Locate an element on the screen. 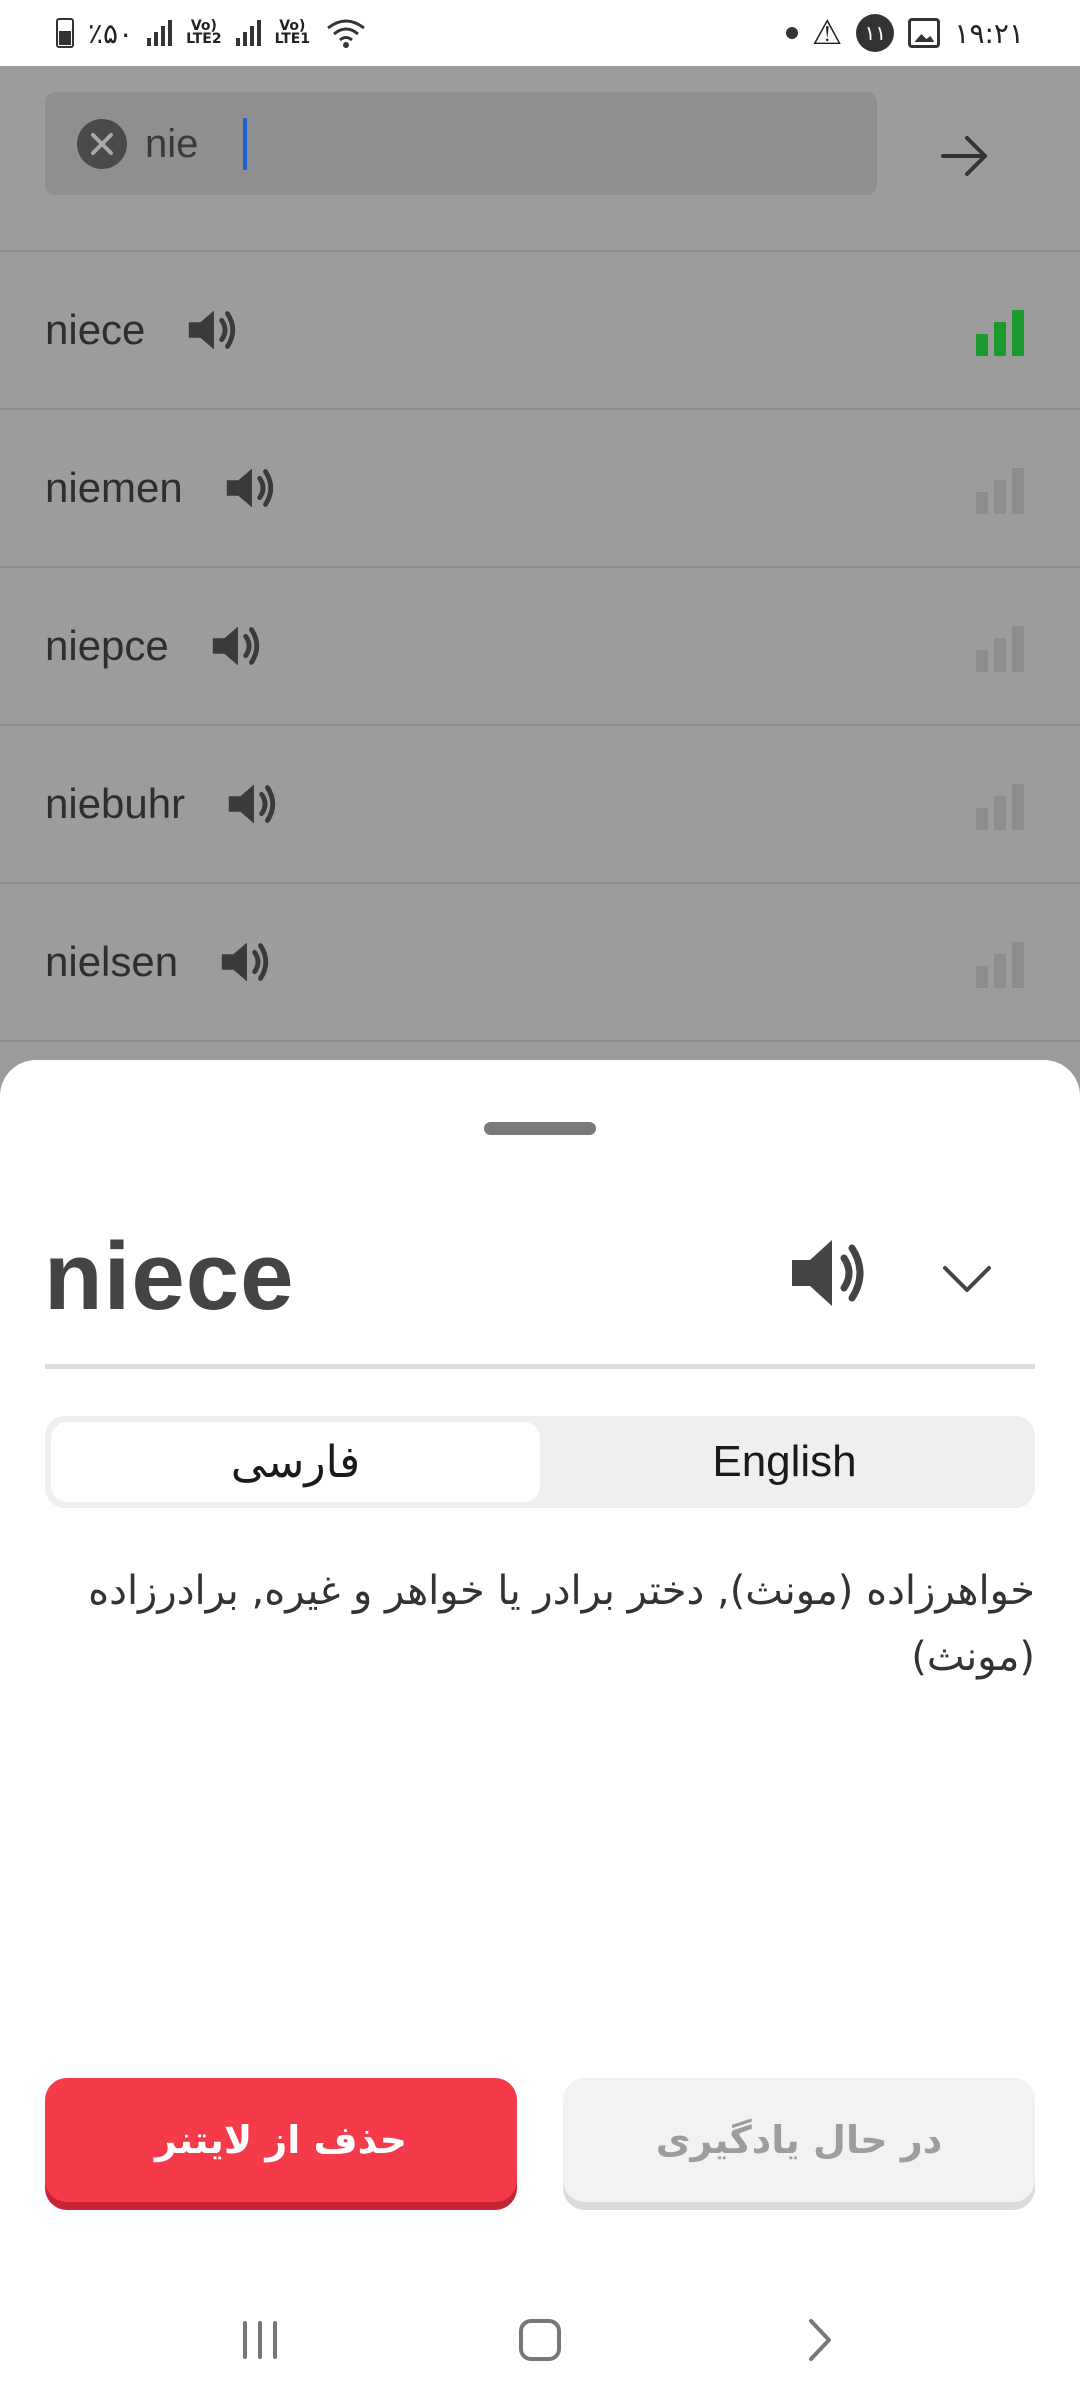 This screenshot has height=2408, width=1080. suggestion-row: niepce is located at coordinates (540, 647).